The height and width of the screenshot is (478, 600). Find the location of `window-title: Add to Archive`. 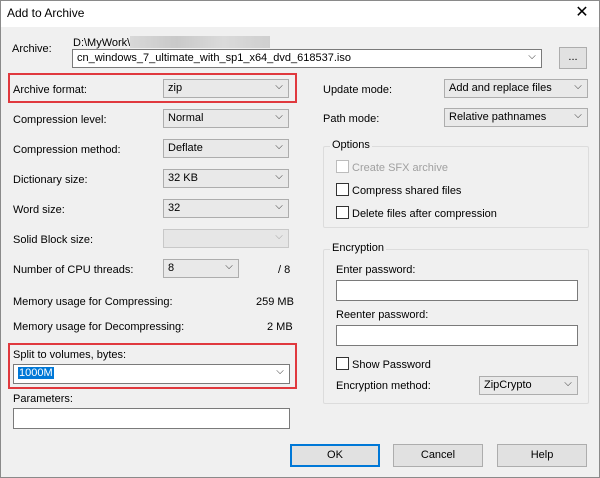

window-title: Add to Archive is located at coordinates (46, 13).